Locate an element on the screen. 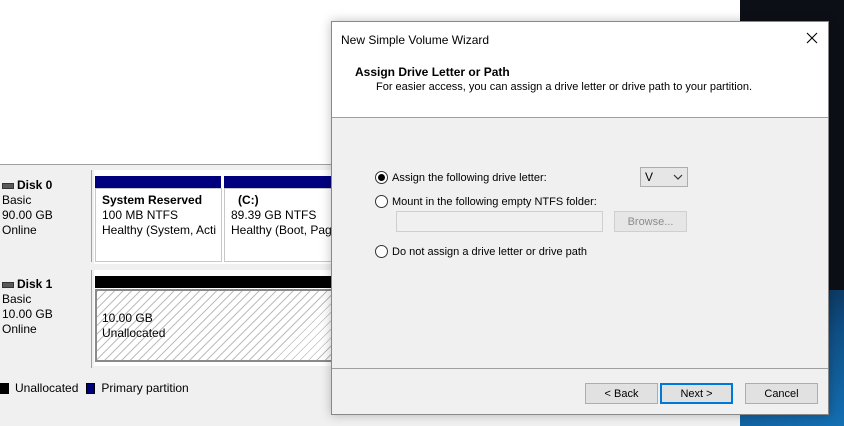 This screenshot has height=426, width=844. partition-name: System Reserved is located at coordinates (152, 200).